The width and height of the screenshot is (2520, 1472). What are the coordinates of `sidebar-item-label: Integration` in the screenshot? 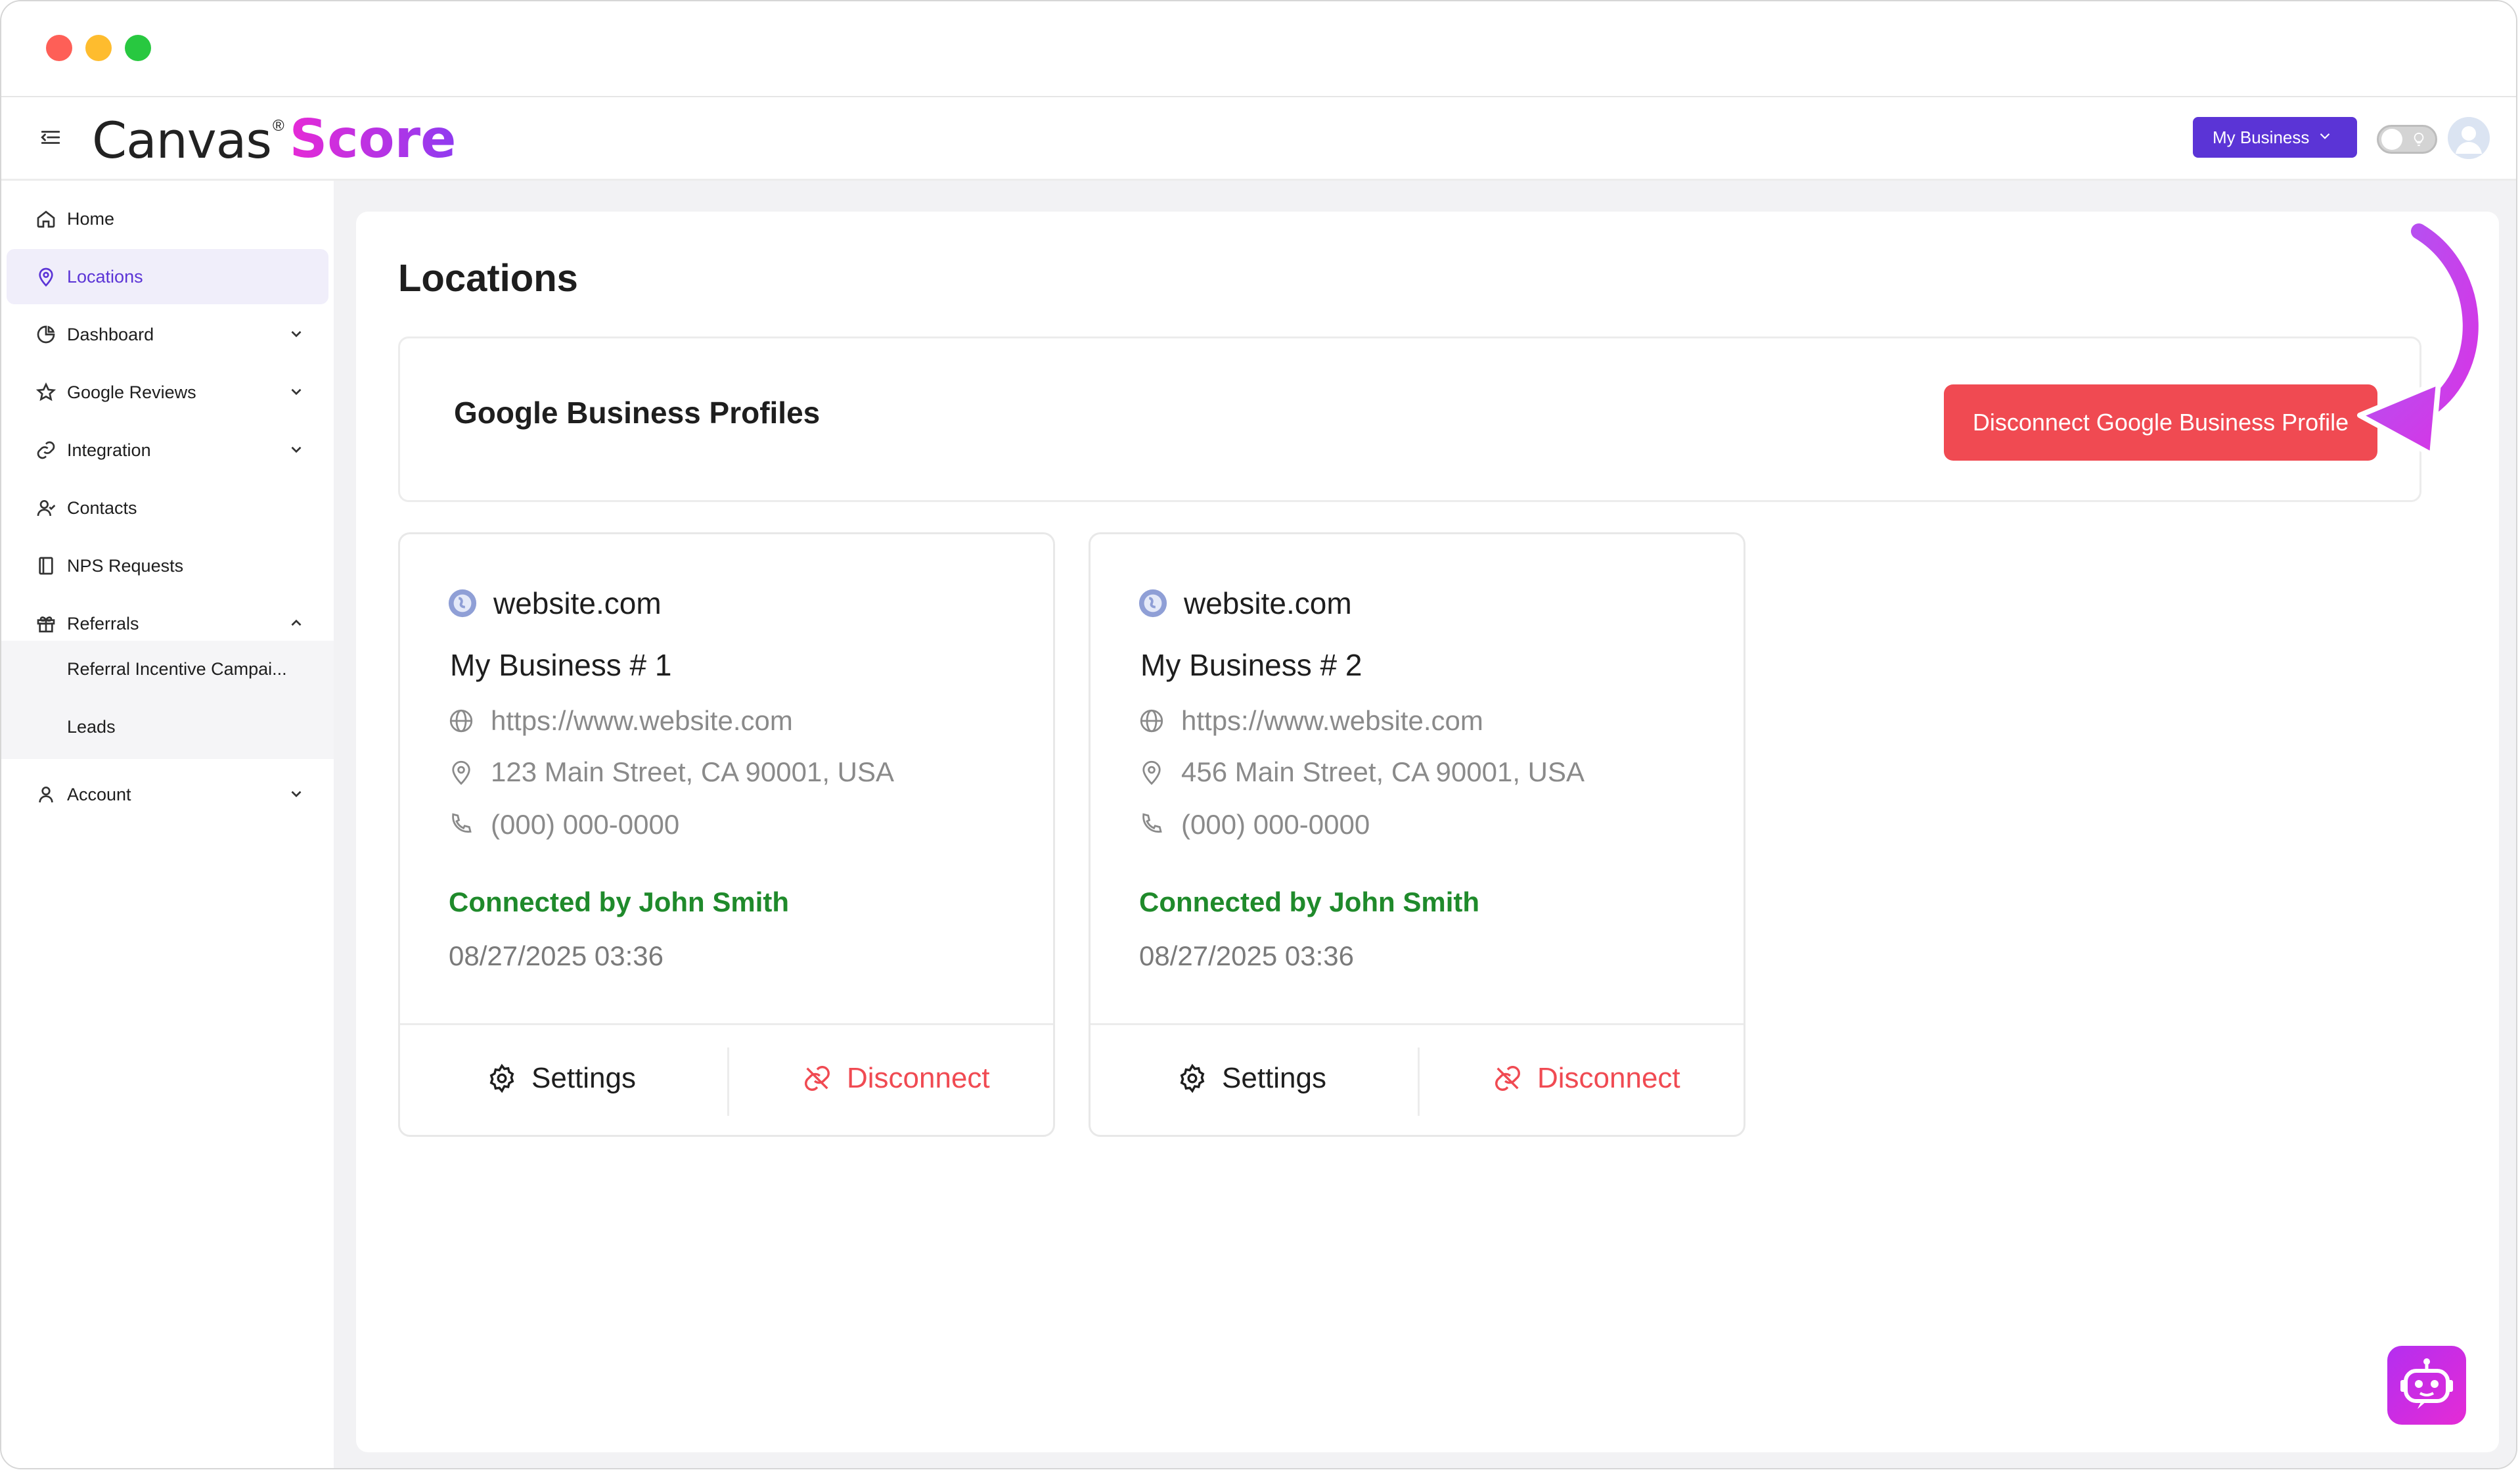 It's located at (109, 450).